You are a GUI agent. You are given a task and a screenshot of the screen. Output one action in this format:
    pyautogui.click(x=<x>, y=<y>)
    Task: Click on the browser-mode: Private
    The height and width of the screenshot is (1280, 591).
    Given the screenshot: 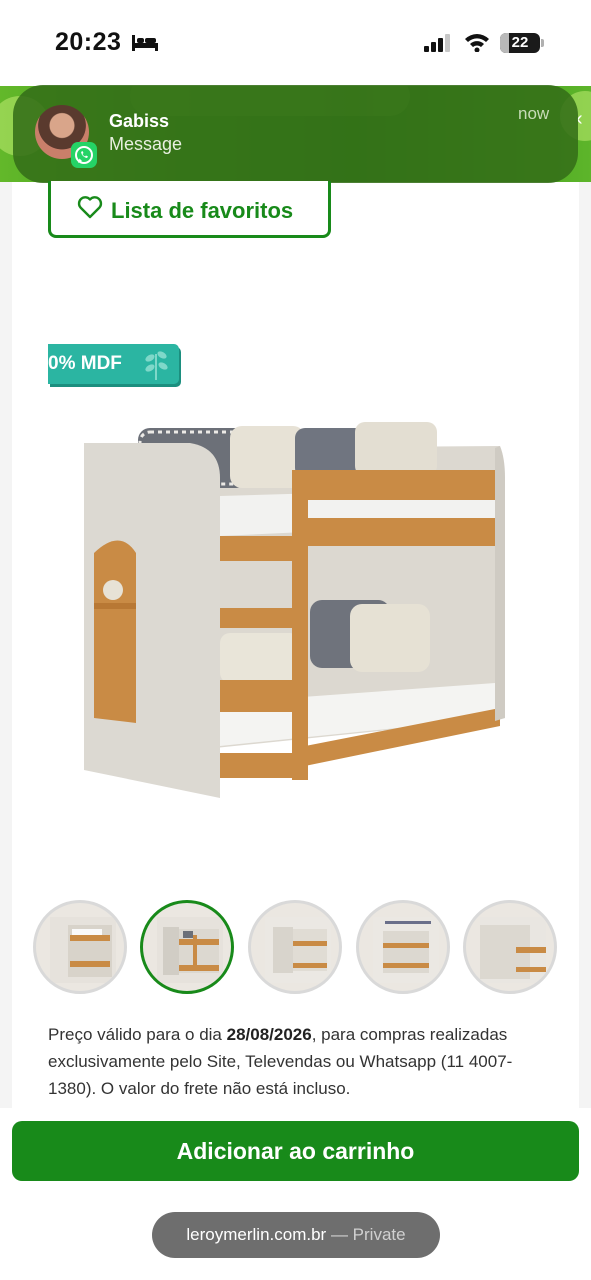 What is the action you would take?
    pyautogui.click(x=379, y=1234)
    